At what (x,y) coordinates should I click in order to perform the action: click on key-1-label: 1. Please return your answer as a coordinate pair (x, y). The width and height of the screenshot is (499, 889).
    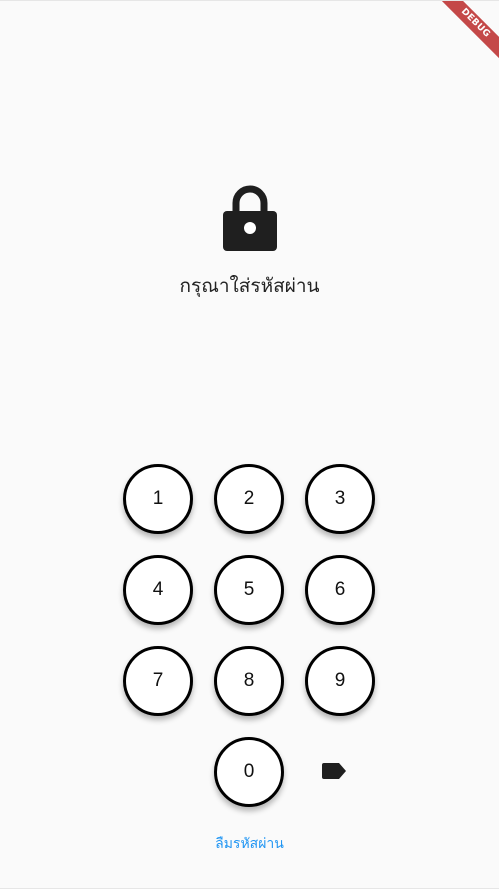
    Looking at the image, I should click on (158, 498).